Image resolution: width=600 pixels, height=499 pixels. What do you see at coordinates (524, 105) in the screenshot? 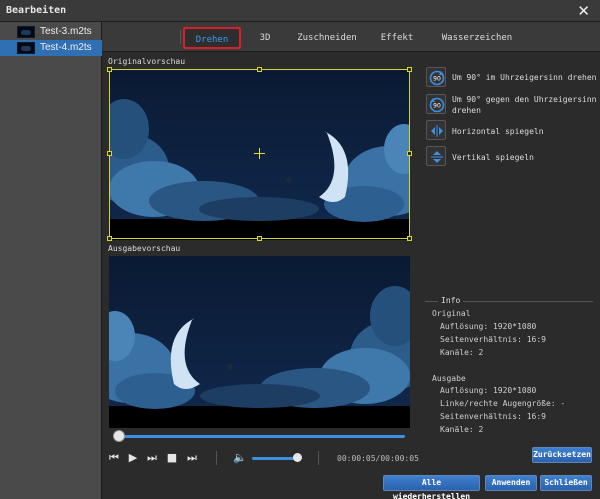
I see `rotate-ccw-label: Um 90° gegen den Uhrzeigersinn drehen` at bounding box center [524, 105].